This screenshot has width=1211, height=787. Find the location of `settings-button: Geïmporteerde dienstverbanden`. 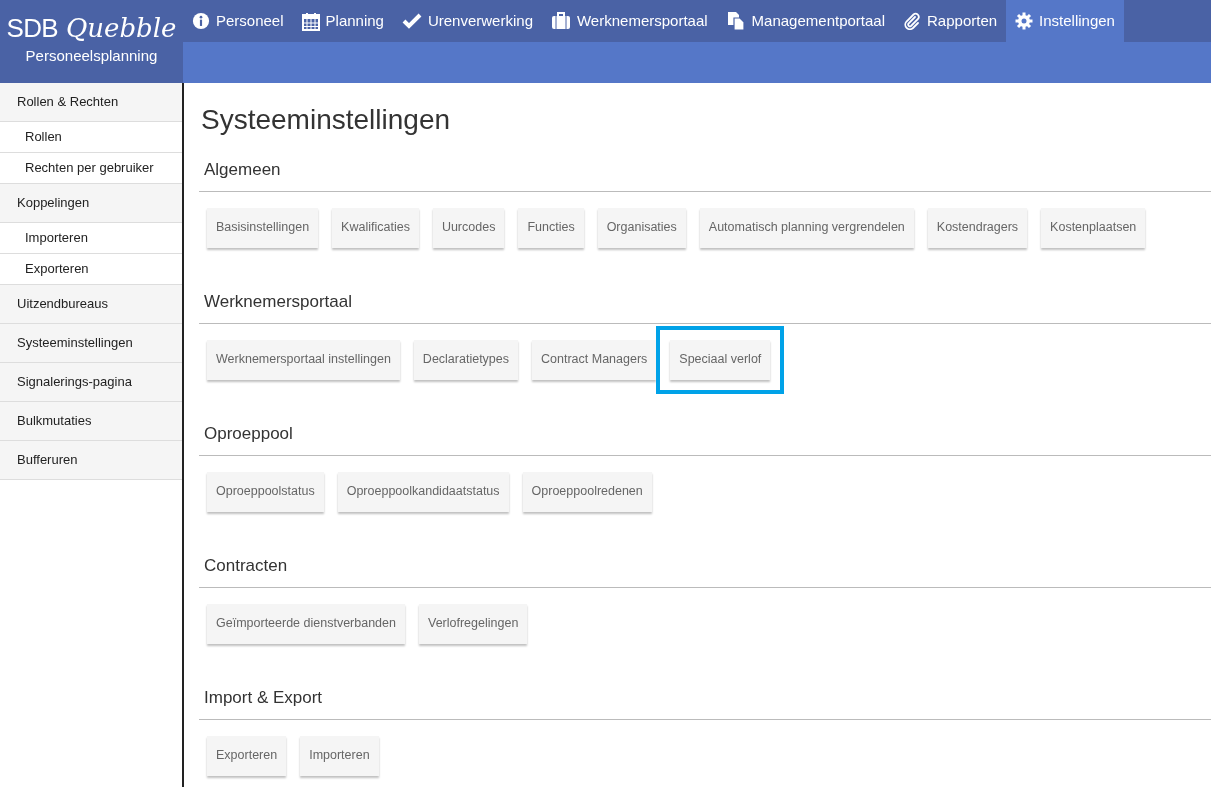

settings-button: Geïmporteerde dienstverbanden is located at coordinates (306, 623).